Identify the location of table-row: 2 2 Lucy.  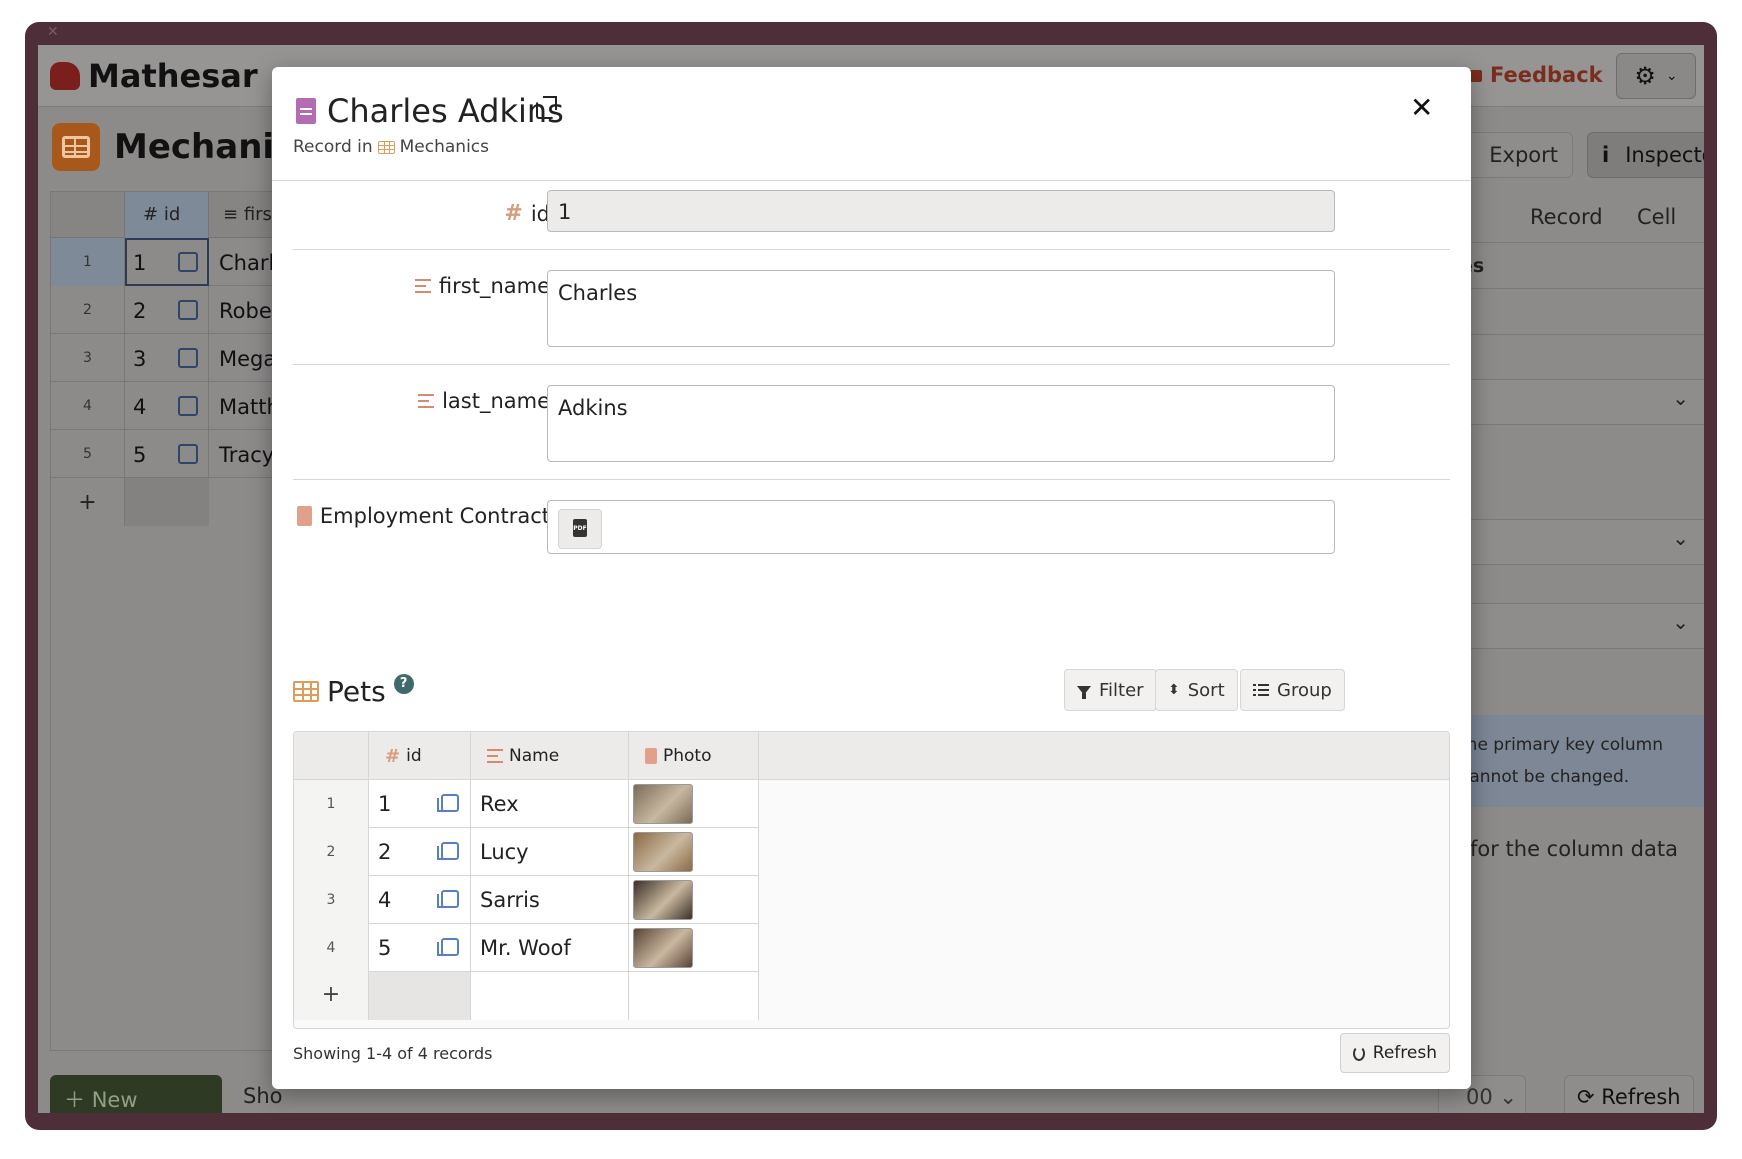
(526, 852).